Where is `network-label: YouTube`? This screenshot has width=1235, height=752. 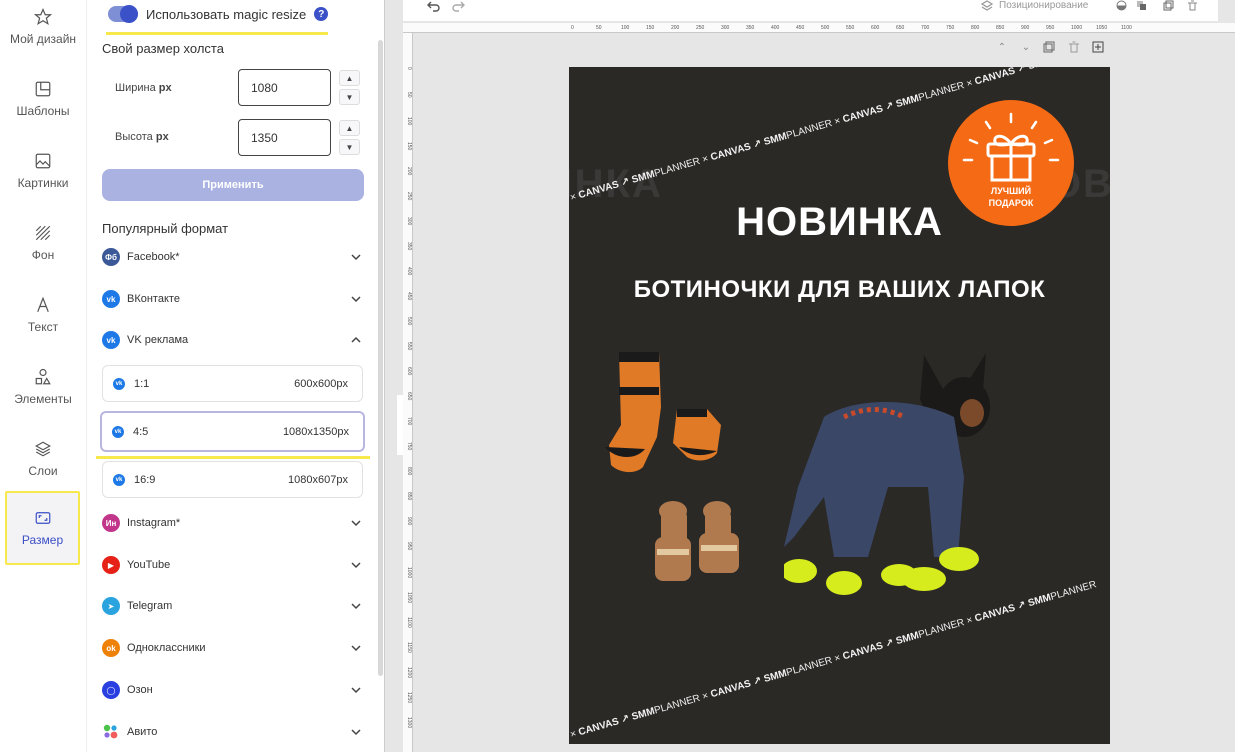 network-label: YouTube is located at coordinates (149, 565).